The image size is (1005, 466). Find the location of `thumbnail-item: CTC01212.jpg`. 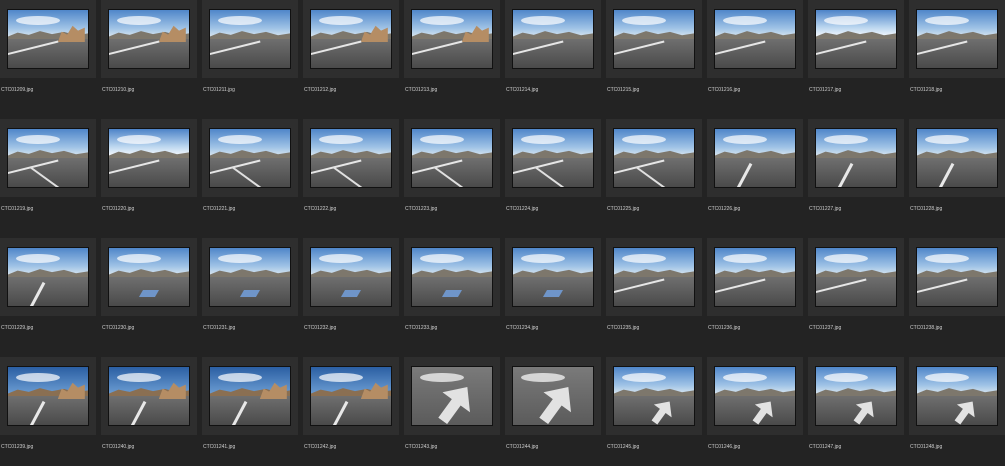

thumbnail-item: CTC01212.jpg is located at coordinates (351, 54).